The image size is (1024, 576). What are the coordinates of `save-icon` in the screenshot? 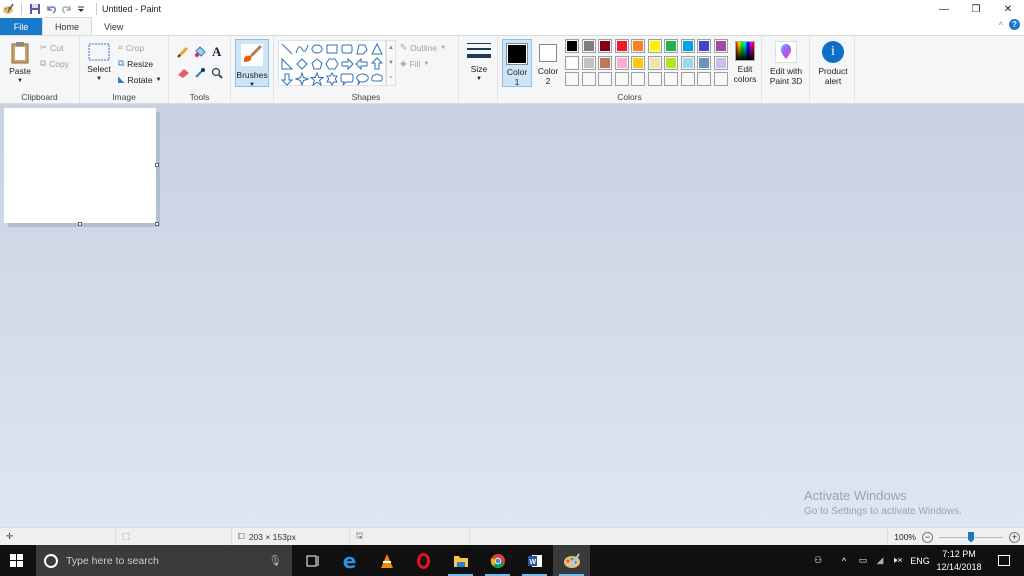 It's located at (35, 9).